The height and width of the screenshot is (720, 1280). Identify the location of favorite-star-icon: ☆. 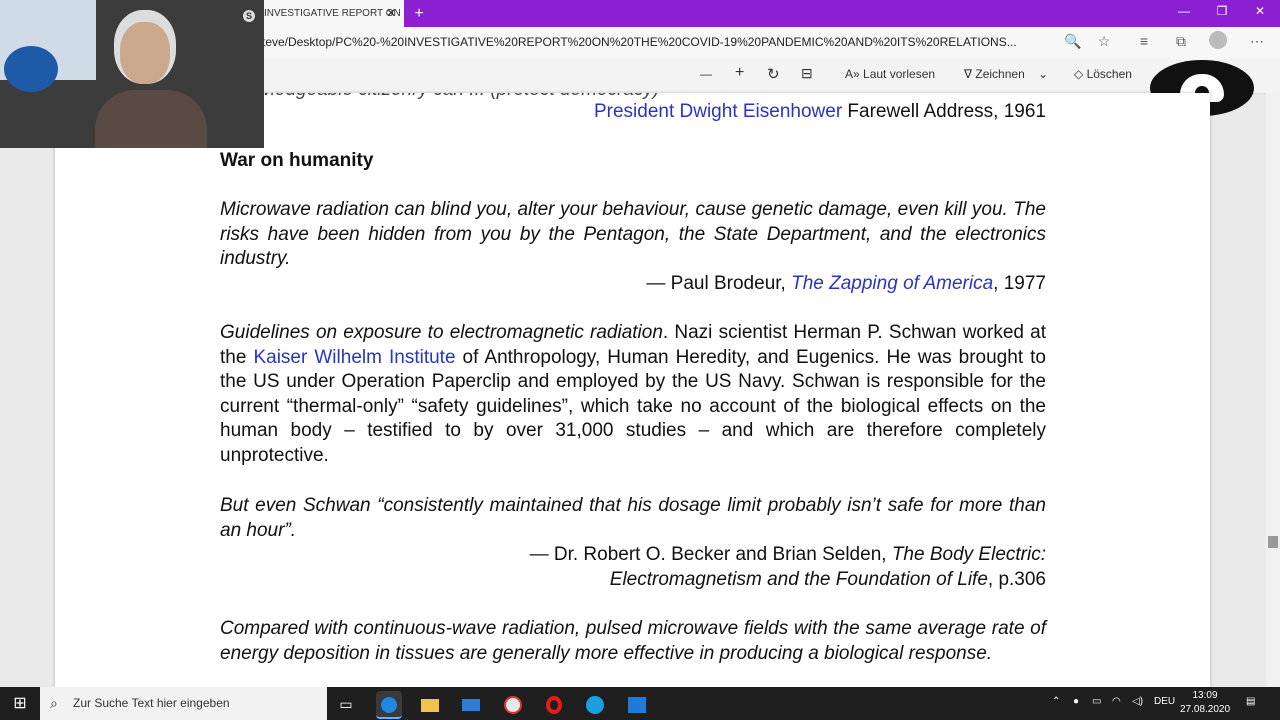
(1104, 41).